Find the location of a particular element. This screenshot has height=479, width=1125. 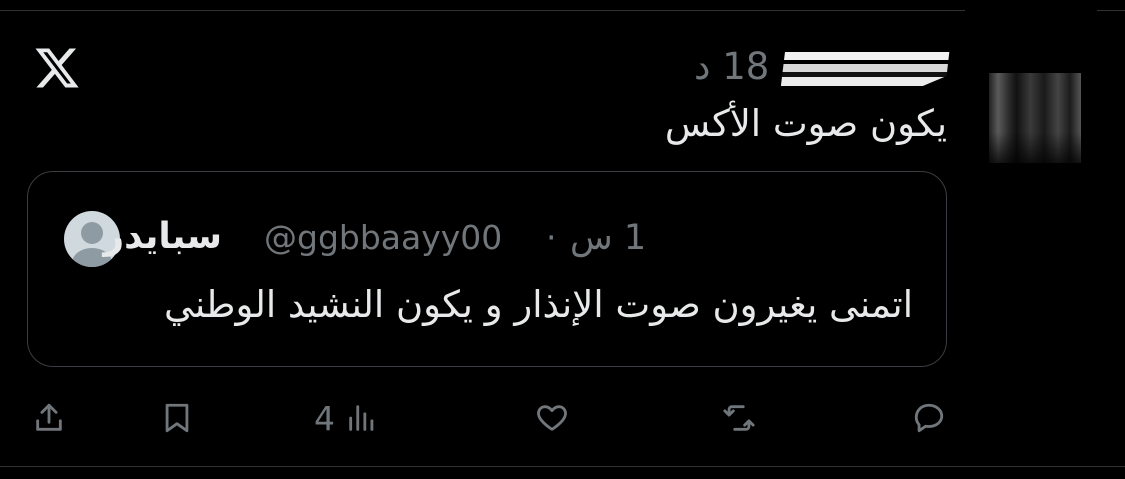

author-name-redacted is located at coordinates (865, 71).